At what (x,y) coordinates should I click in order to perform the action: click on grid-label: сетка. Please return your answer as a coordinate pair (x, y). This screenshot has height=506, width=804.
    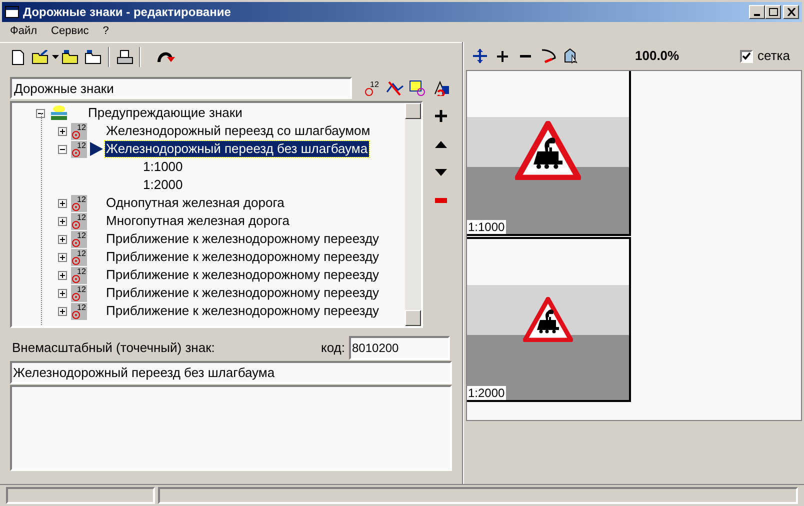
    Looking at the image, I should click on (774, 56).